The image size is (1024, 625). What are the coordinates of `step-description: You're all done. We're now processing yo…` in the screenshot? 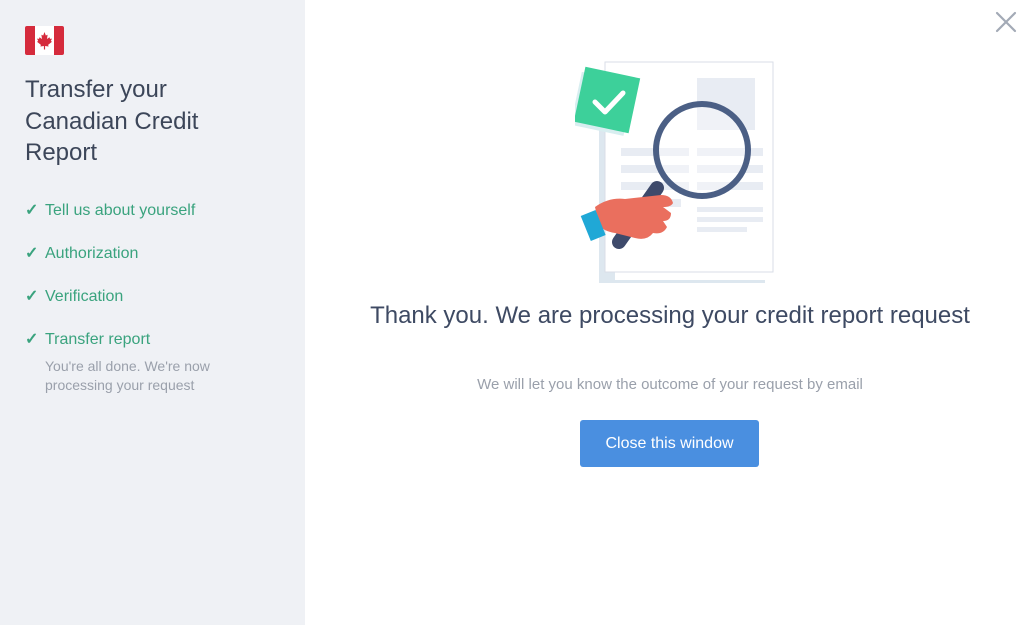 It's located at (127, 375).